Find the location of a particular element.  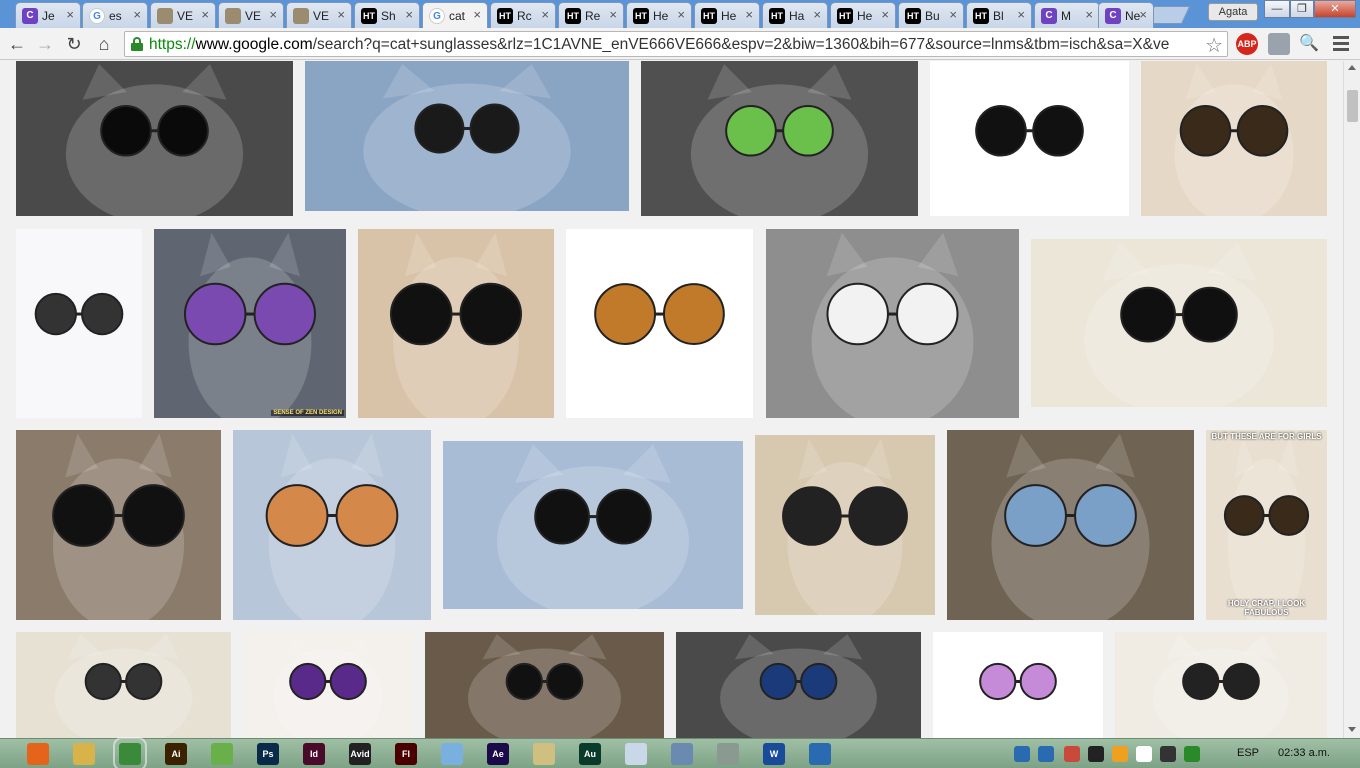

minimize-button: — is located at coordinates (1277, 9).